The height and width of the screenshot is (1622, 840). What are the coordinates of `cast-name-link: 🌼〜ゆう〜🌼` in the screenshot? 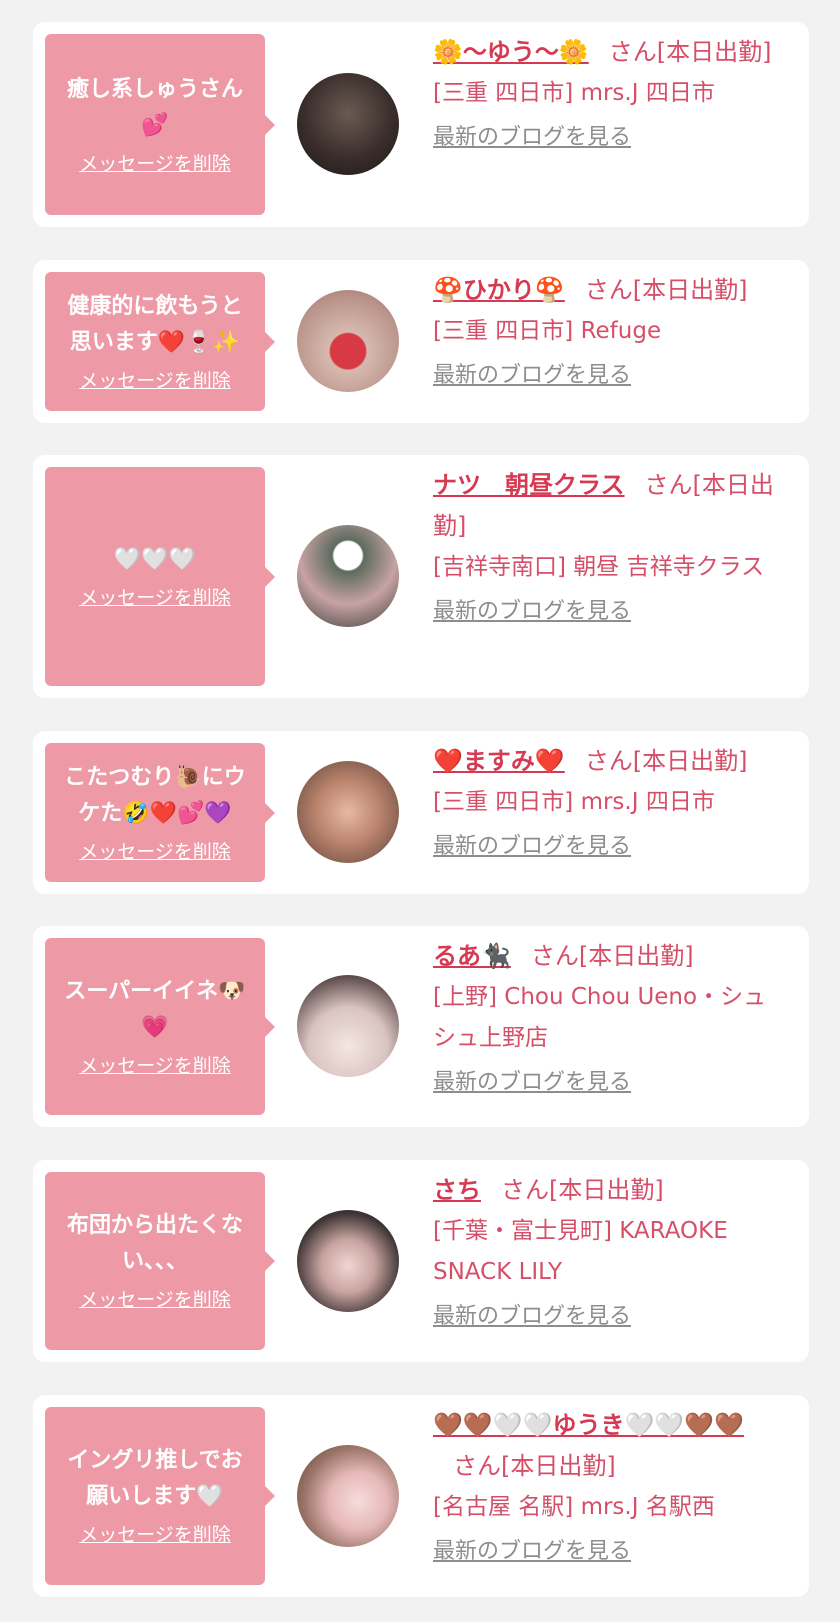 It's located at (511, 52).